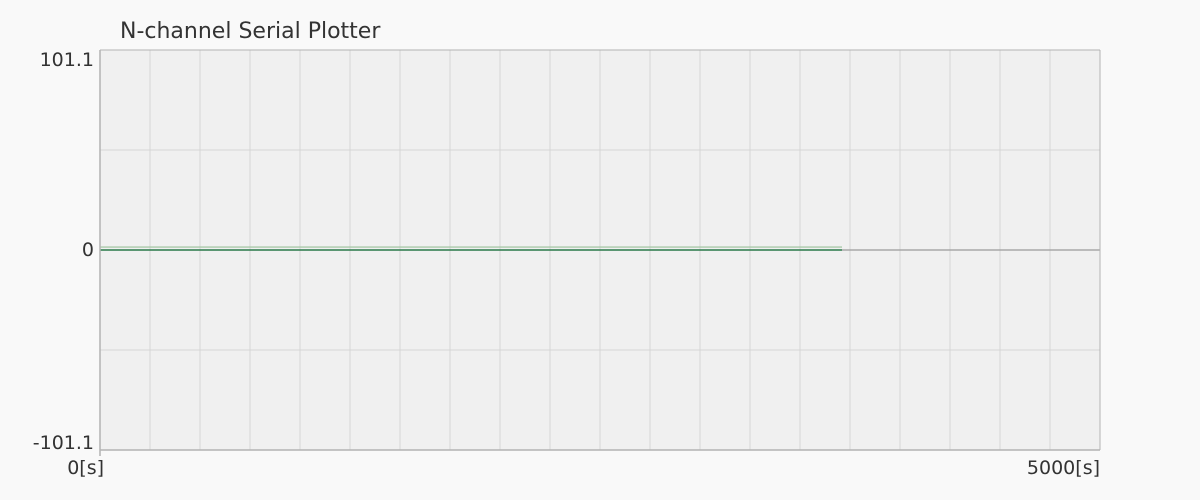  What do you see at coordinates (67, 60) in the screenshot?
I see `y-tick-label-max: 101.1` at bounding box center [67, 60].